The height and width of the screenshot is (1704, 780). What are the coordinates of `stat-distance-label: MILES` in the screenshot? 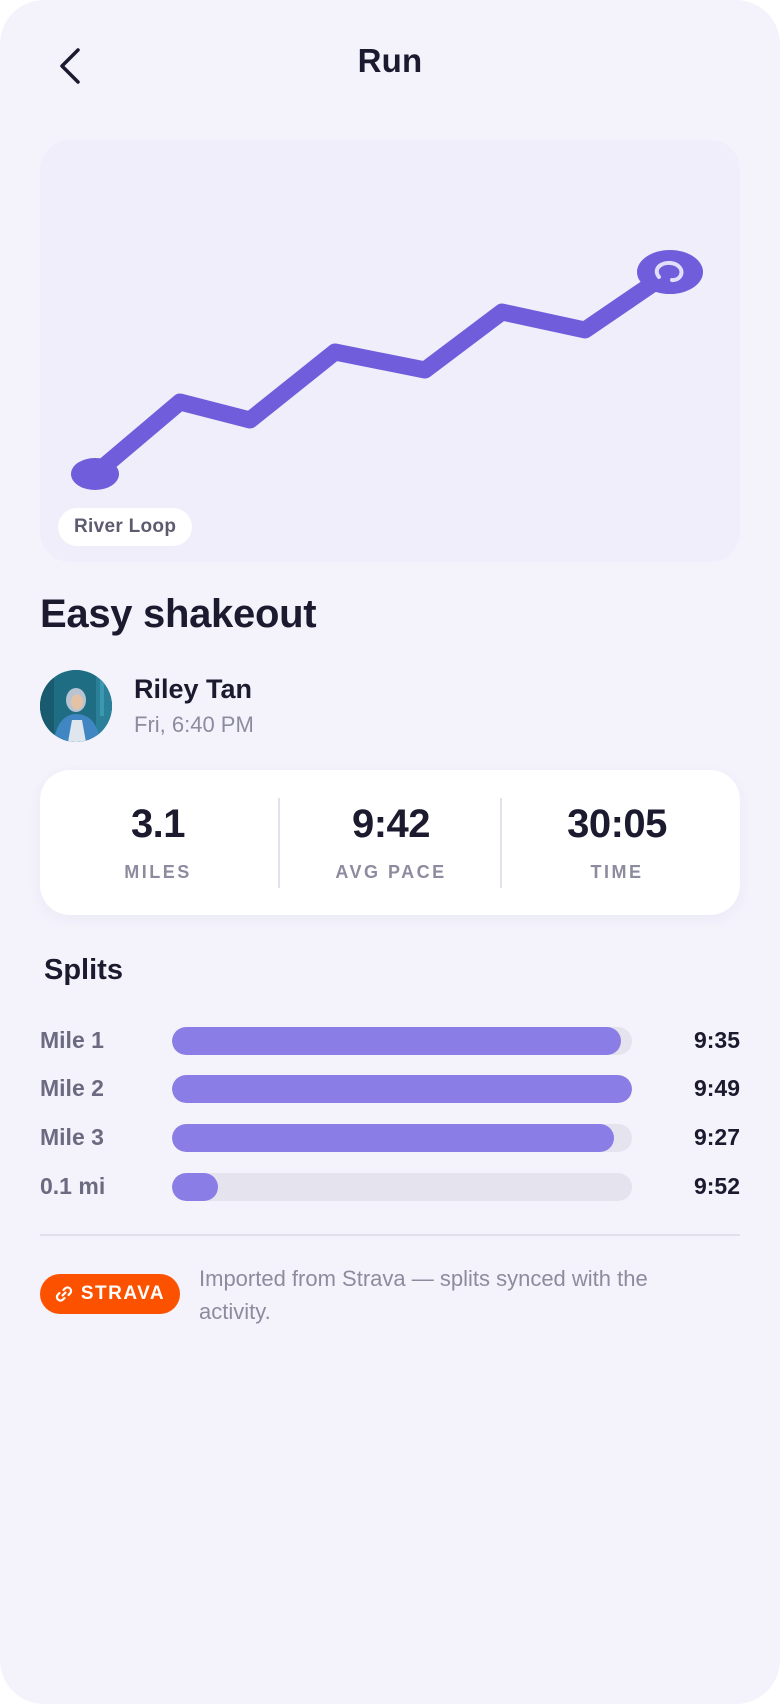 It's located at (158, 872).